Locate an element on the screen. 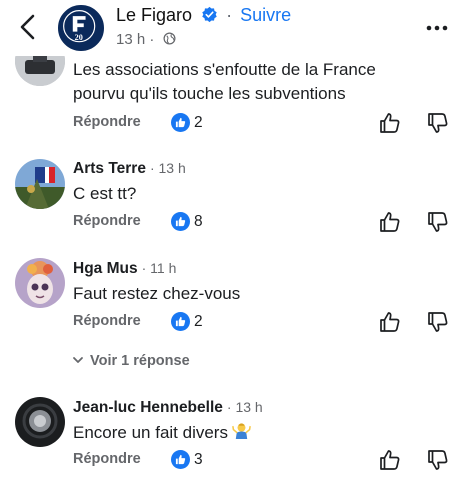  person-shrugging-emoji is located at coordinates (241, 431).